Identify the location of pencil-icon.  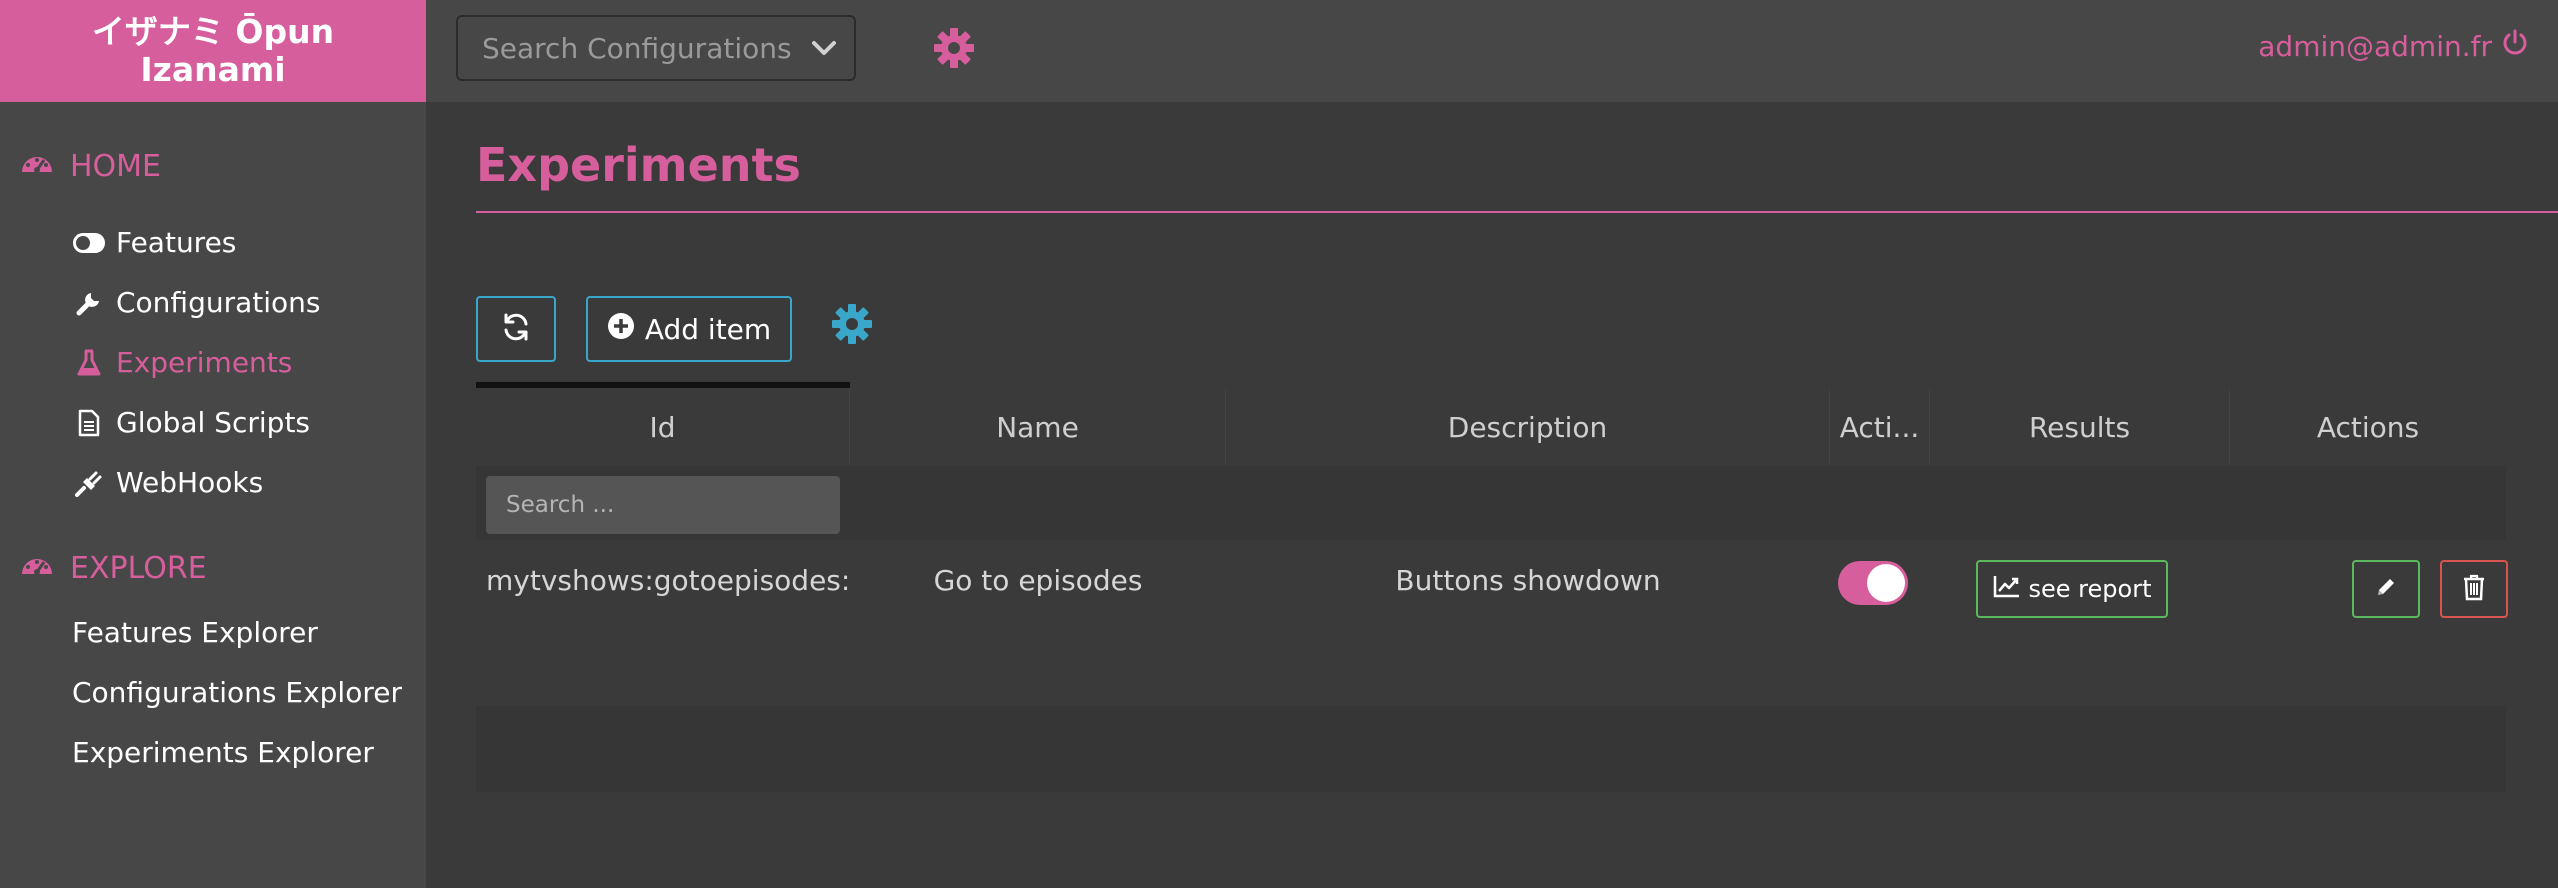
(2386, 589).